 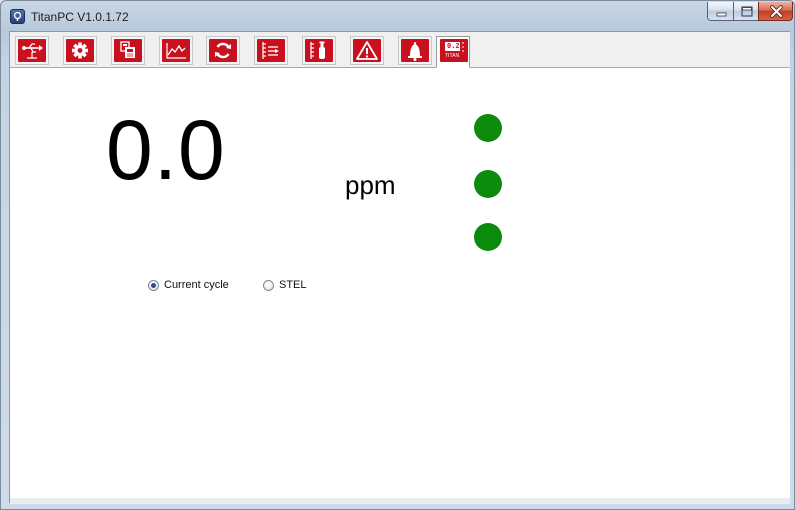 I want to click on toolbar-button-datalog, so click(x=271, y=50).